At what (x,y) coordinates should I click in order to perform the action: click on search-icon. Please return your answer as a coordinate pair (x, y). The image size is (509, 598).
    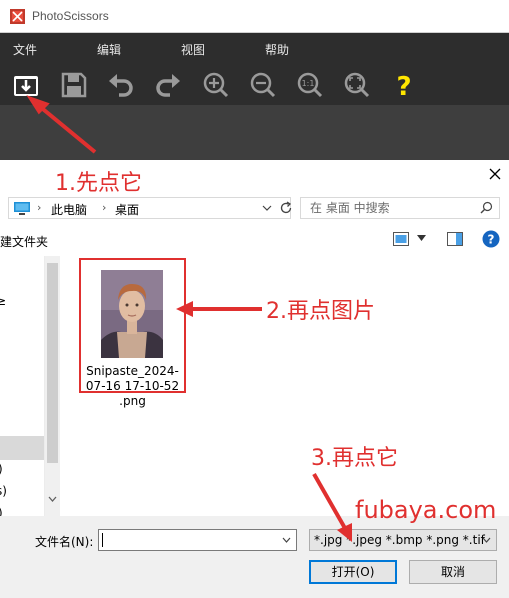
    Looking at the image, I should click on (486, 207).